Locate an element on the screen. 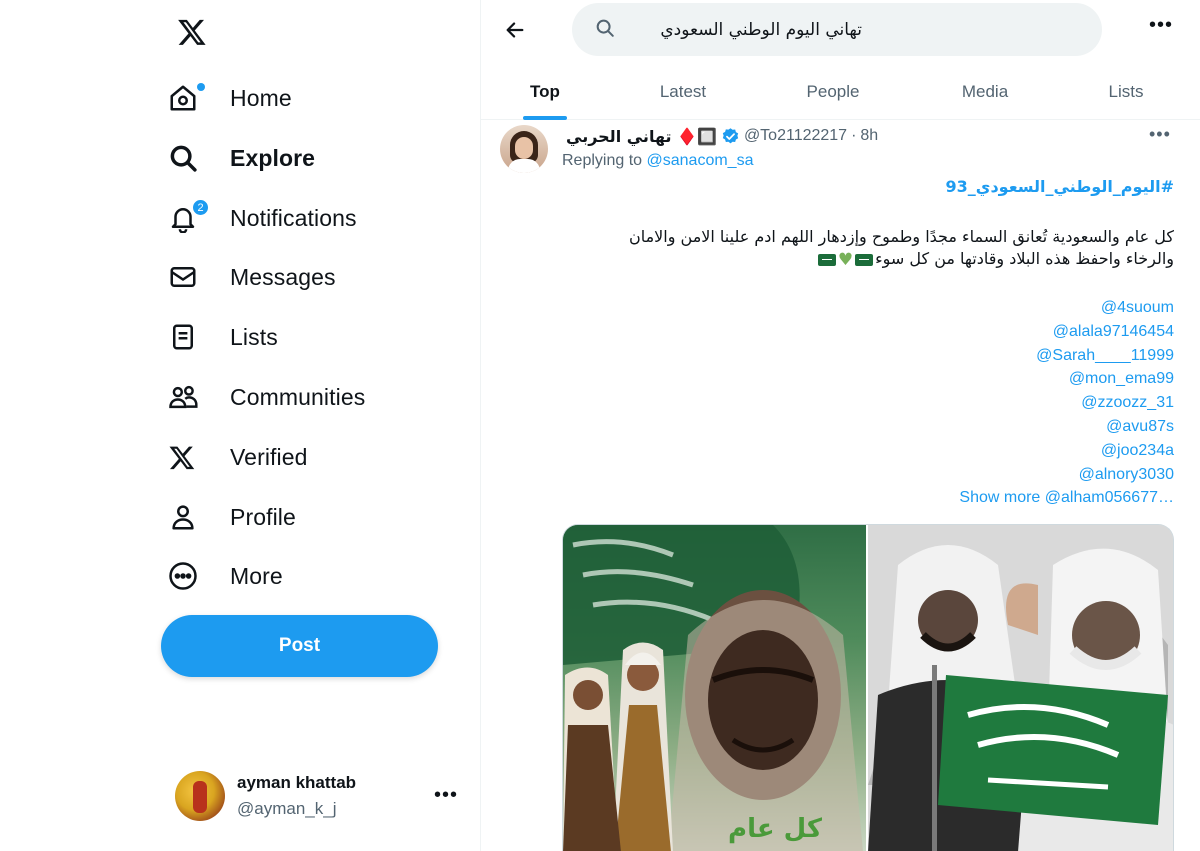 This screenshot has height=851, width=1200. mention-link: @mon_ema99 is located at coordinates (870, 379).